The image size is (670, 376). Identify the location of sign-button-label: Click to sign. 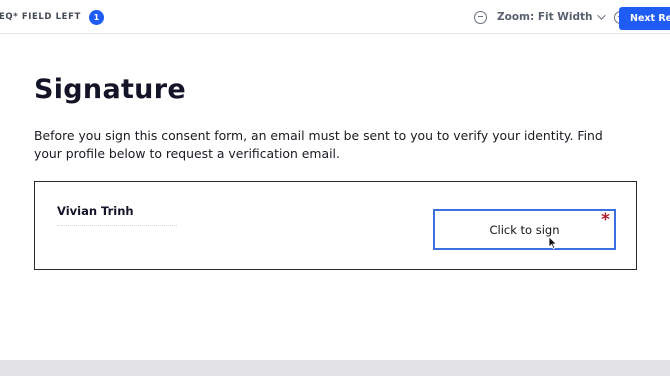
(524, 230).